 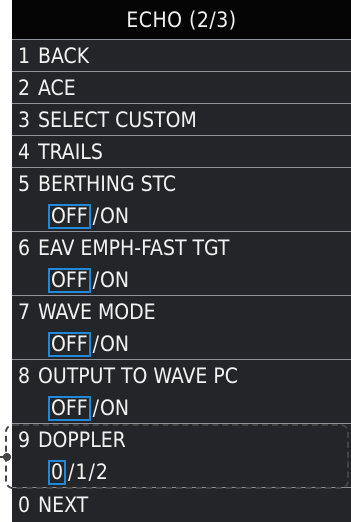 What do you see at coordinates (69, 280) in the screenshot?
I see `eav-emph-off-option: OFF` at bounding box center [69, 280].